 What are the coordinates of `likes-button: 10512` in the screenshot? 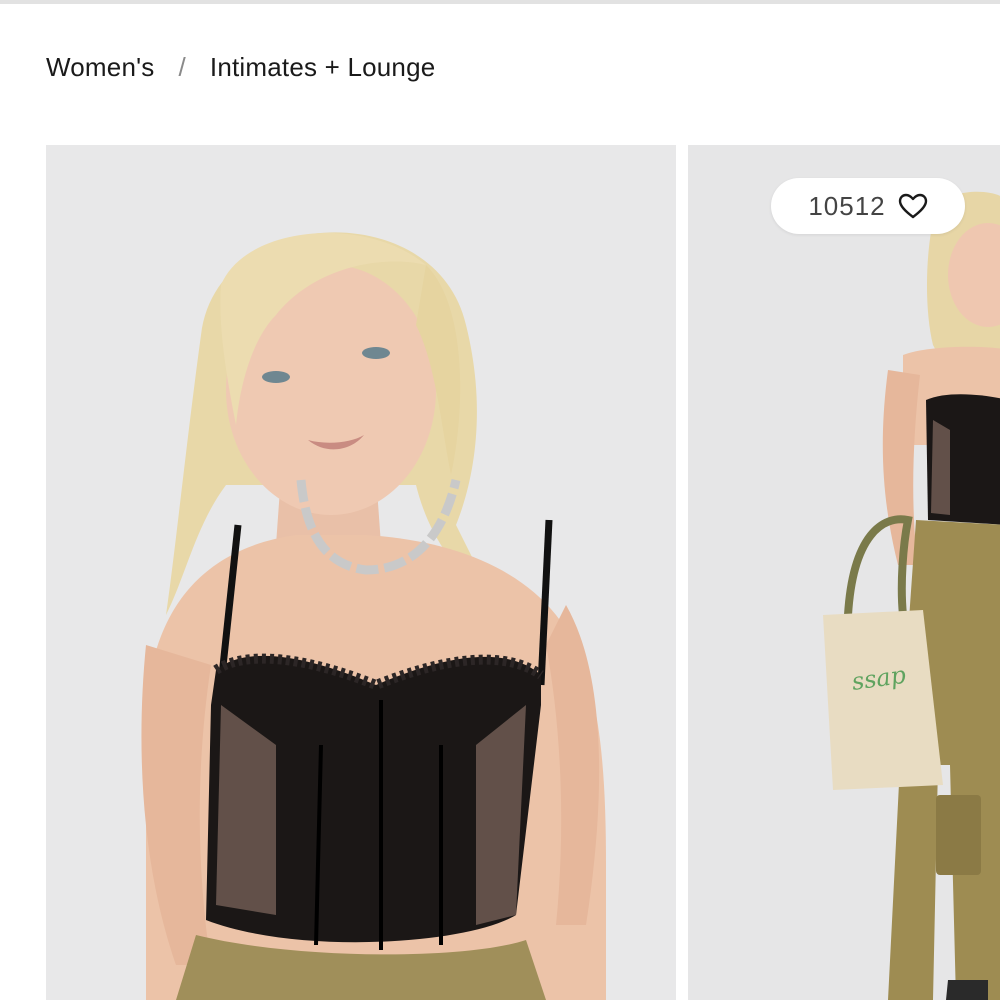 It's located at (868, 206).